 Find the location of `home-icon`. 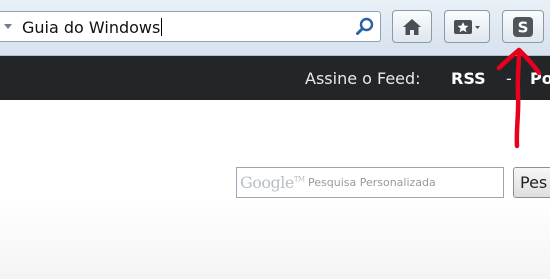

home-icon is located at coordinates (412, 26).